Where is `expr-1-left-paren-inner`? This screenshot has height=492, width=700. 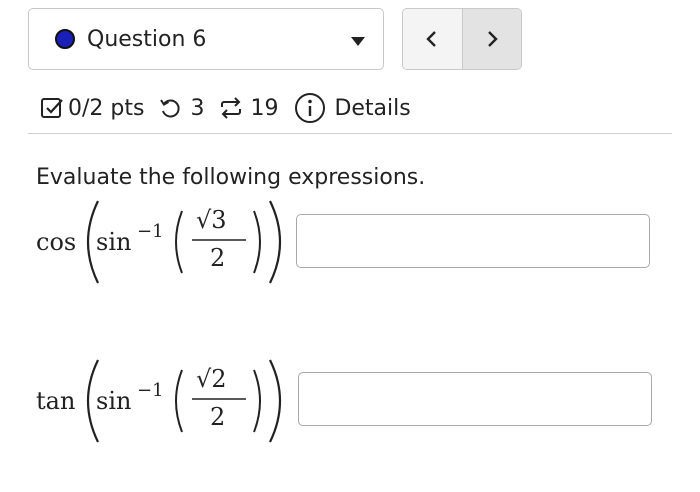 expr-1-left-paren-inner is located at coordinates (179, 242).